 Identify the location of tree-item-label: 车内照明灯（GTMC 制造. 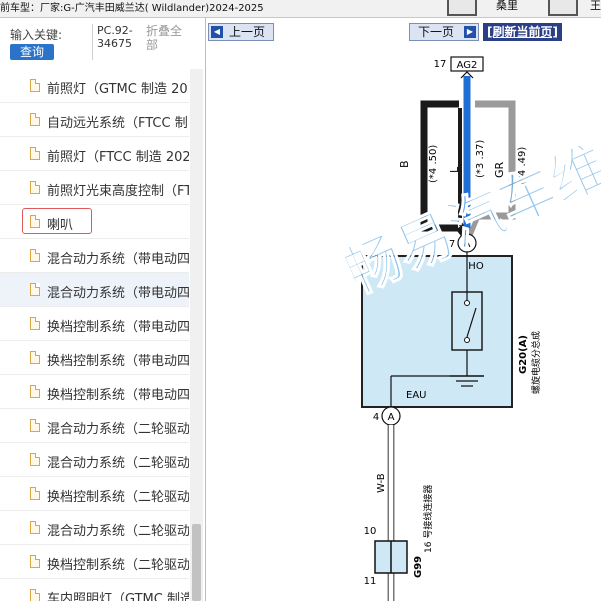
(118, 596).